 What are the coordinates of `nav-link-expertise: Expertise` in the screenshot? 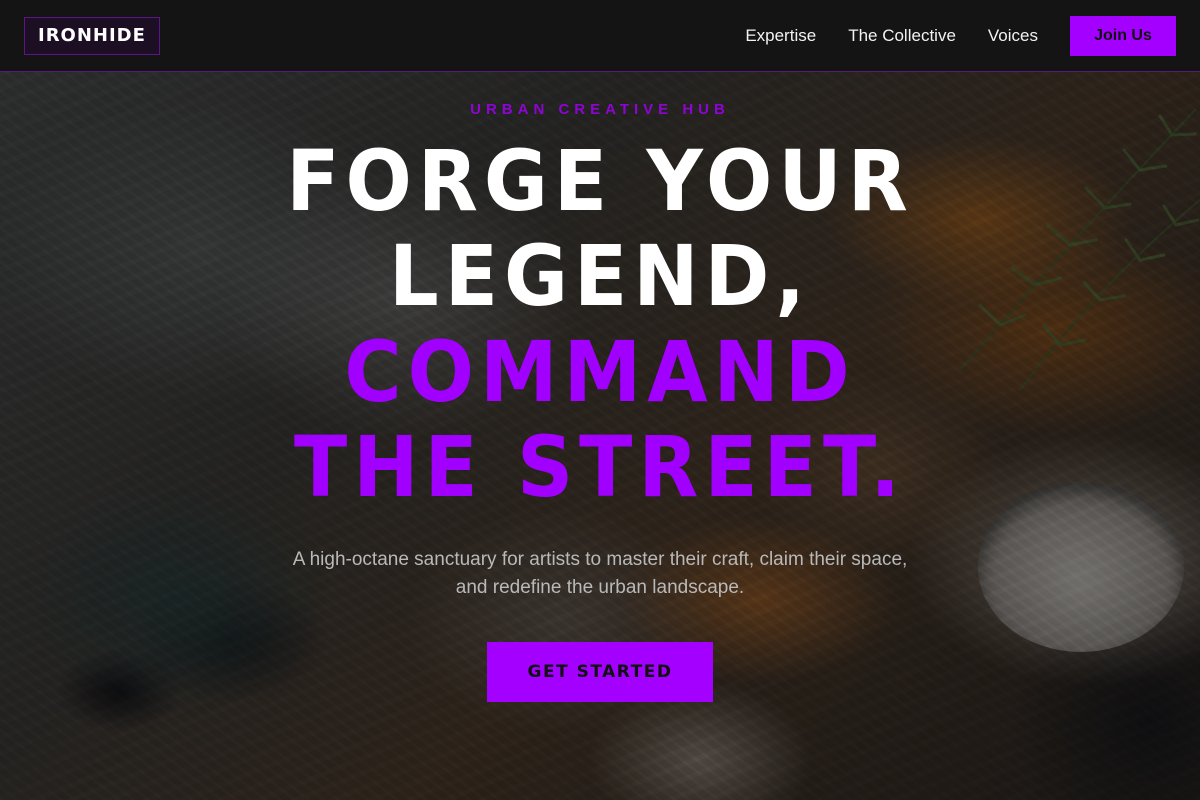 It's located at (780, 36).